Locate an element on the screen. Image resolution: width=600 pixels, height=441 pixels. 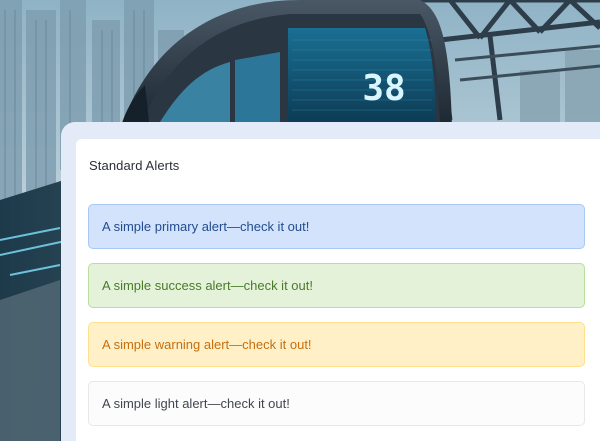
train-number-display: 38 is located at coordinates (383, 88).